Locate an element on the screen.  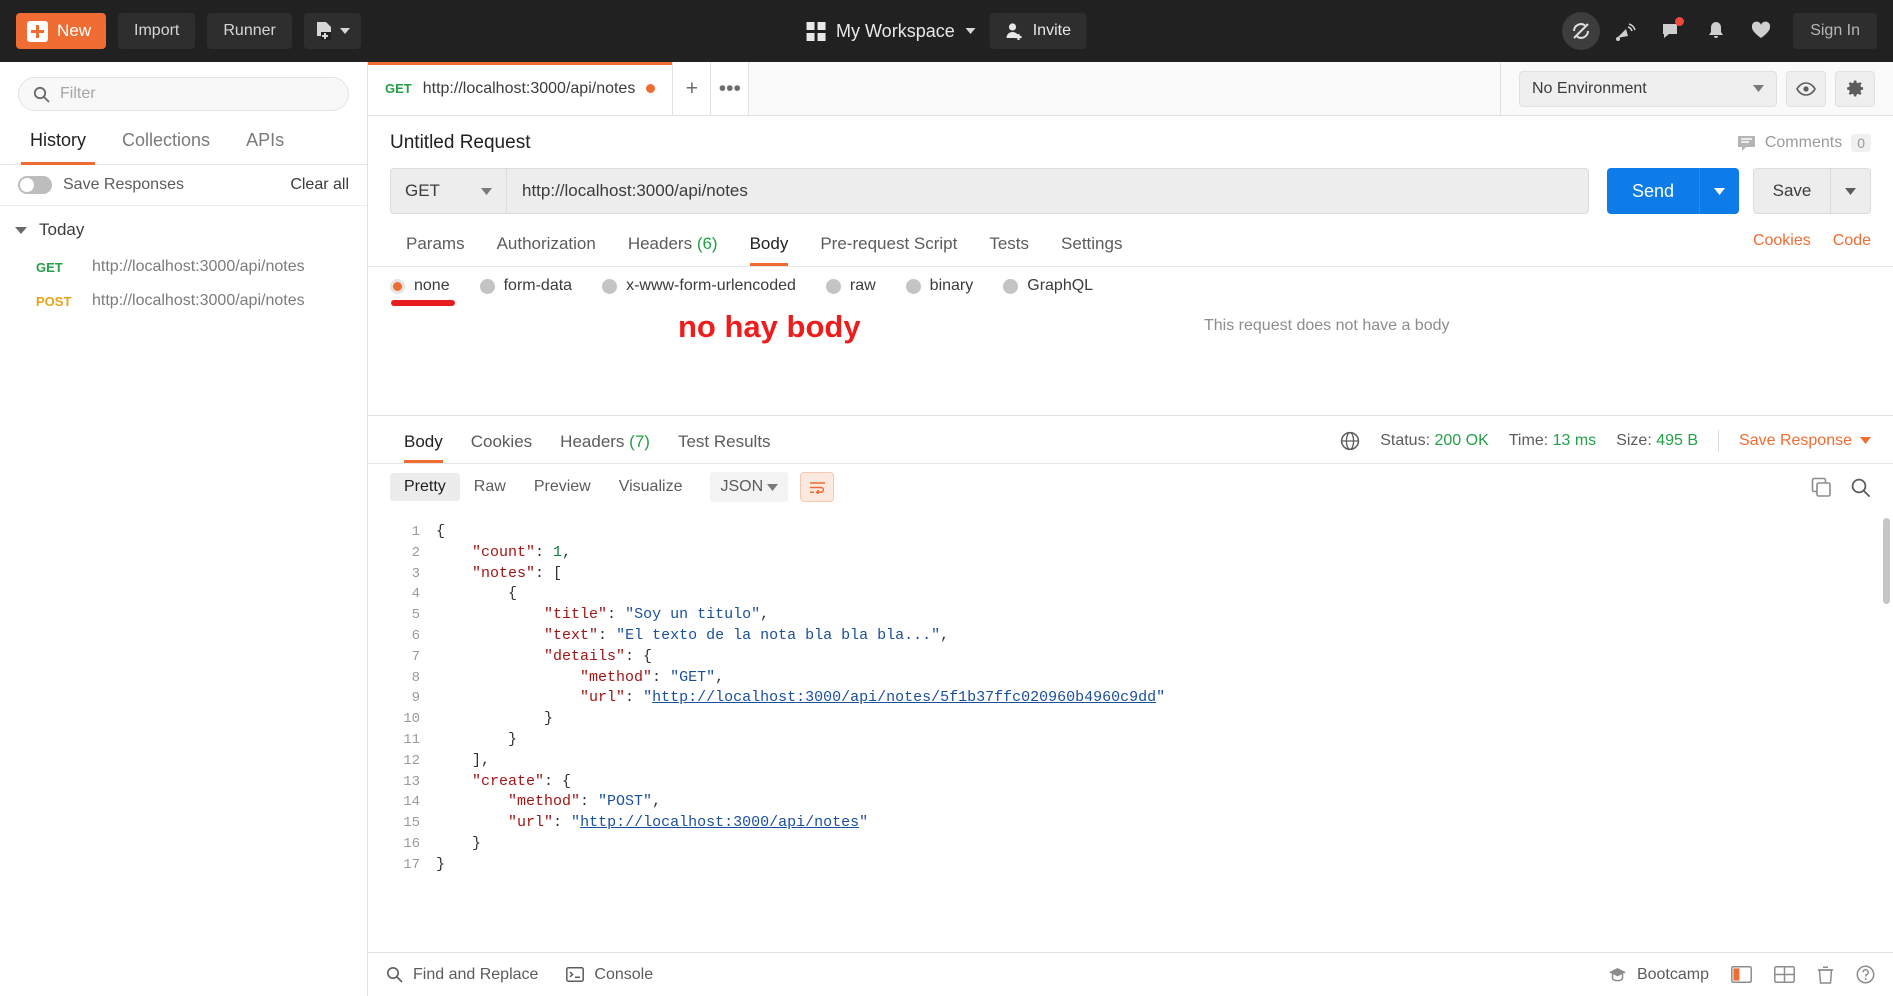
clear-all-button: Clear all is located at coordinates (319, 185).